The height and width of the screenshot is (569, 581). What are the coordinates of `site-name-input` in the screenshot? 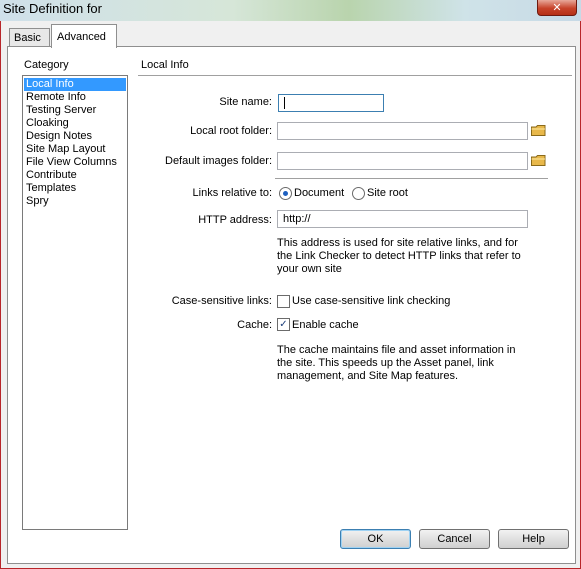 It's located at (331, 103).